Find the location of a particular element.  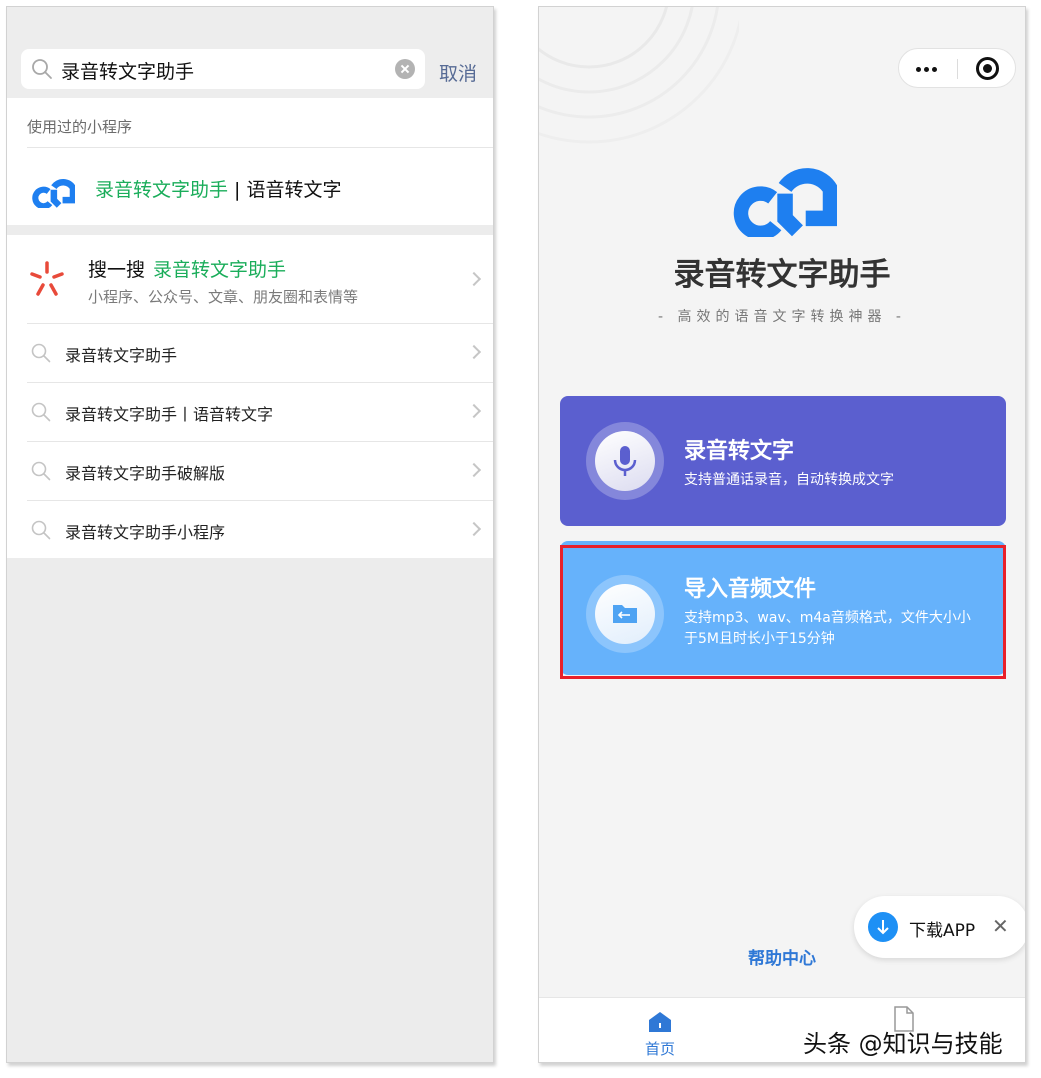

search-header: 录音转文字助手 取消 is located at coordinates (250, 52).